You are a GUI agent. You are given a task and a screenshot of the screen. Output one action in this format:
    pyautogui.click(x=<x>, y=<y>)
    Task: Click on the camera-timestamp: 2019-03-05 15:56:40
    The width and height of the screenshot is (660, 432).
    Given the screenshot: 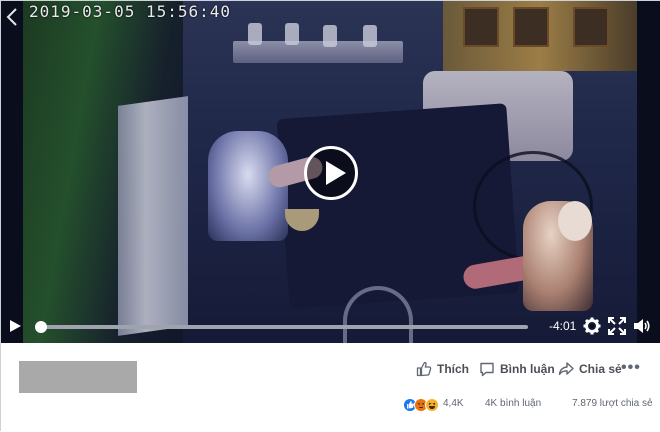 What is the action you would take?
    pyautogui.click(x=130, y=11)
    